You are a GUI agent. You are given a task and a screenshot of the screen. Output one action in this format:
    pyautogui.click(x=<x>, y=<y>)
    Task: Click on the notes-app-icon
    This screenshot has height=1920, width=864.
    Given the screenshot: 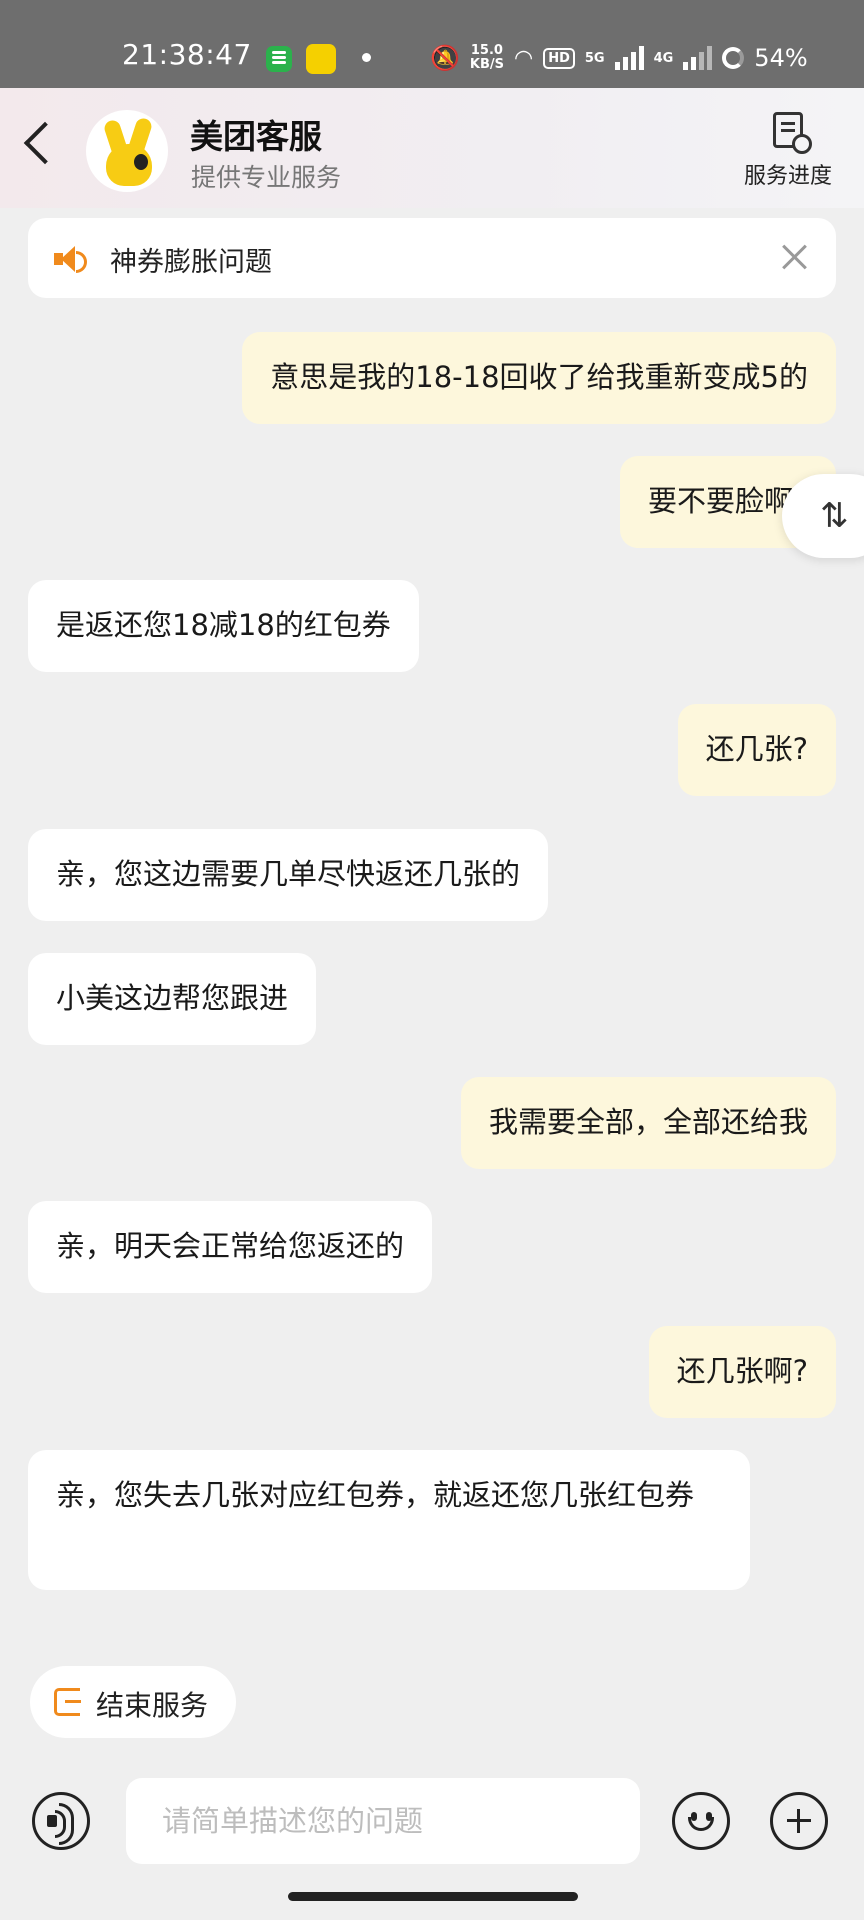 What is the action you would take?
    pyautogui.click(x=321, y=59)
    